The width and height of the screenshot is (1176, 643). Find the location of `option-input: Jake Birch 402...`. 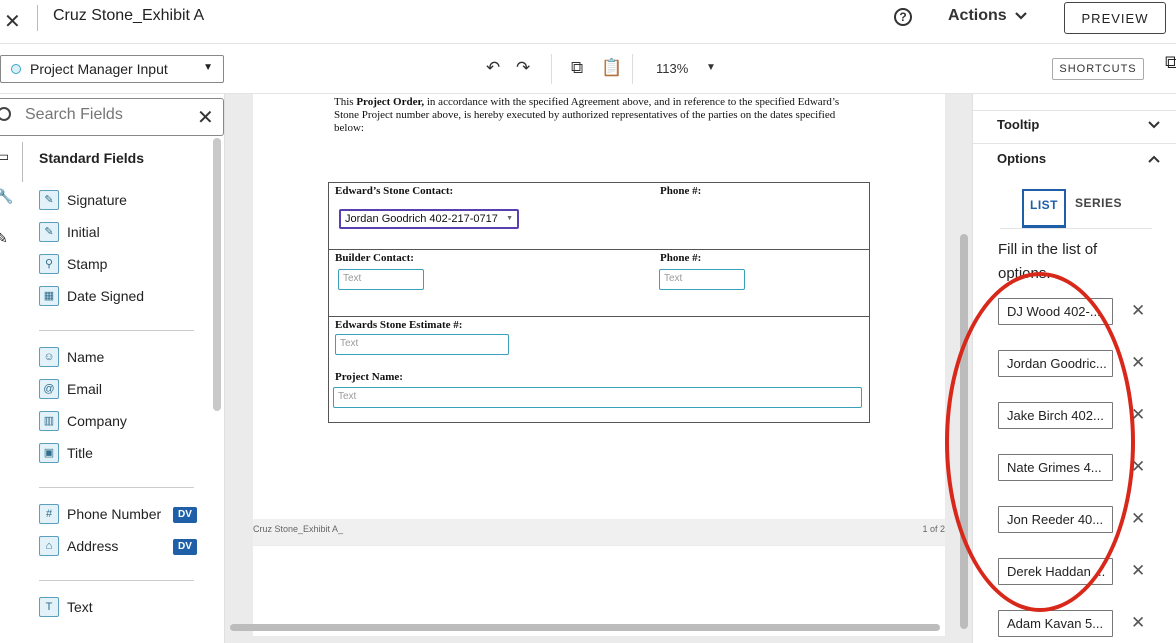

option-input: Jake Birch 402... is located at coordinates (1055, 415).